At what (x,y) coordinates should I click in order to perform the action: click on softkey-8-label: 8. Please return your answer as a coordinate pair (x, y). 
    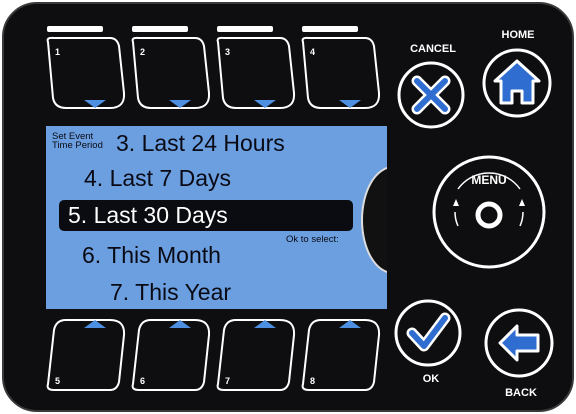
    Looking at the image, I should click on (312, 381).